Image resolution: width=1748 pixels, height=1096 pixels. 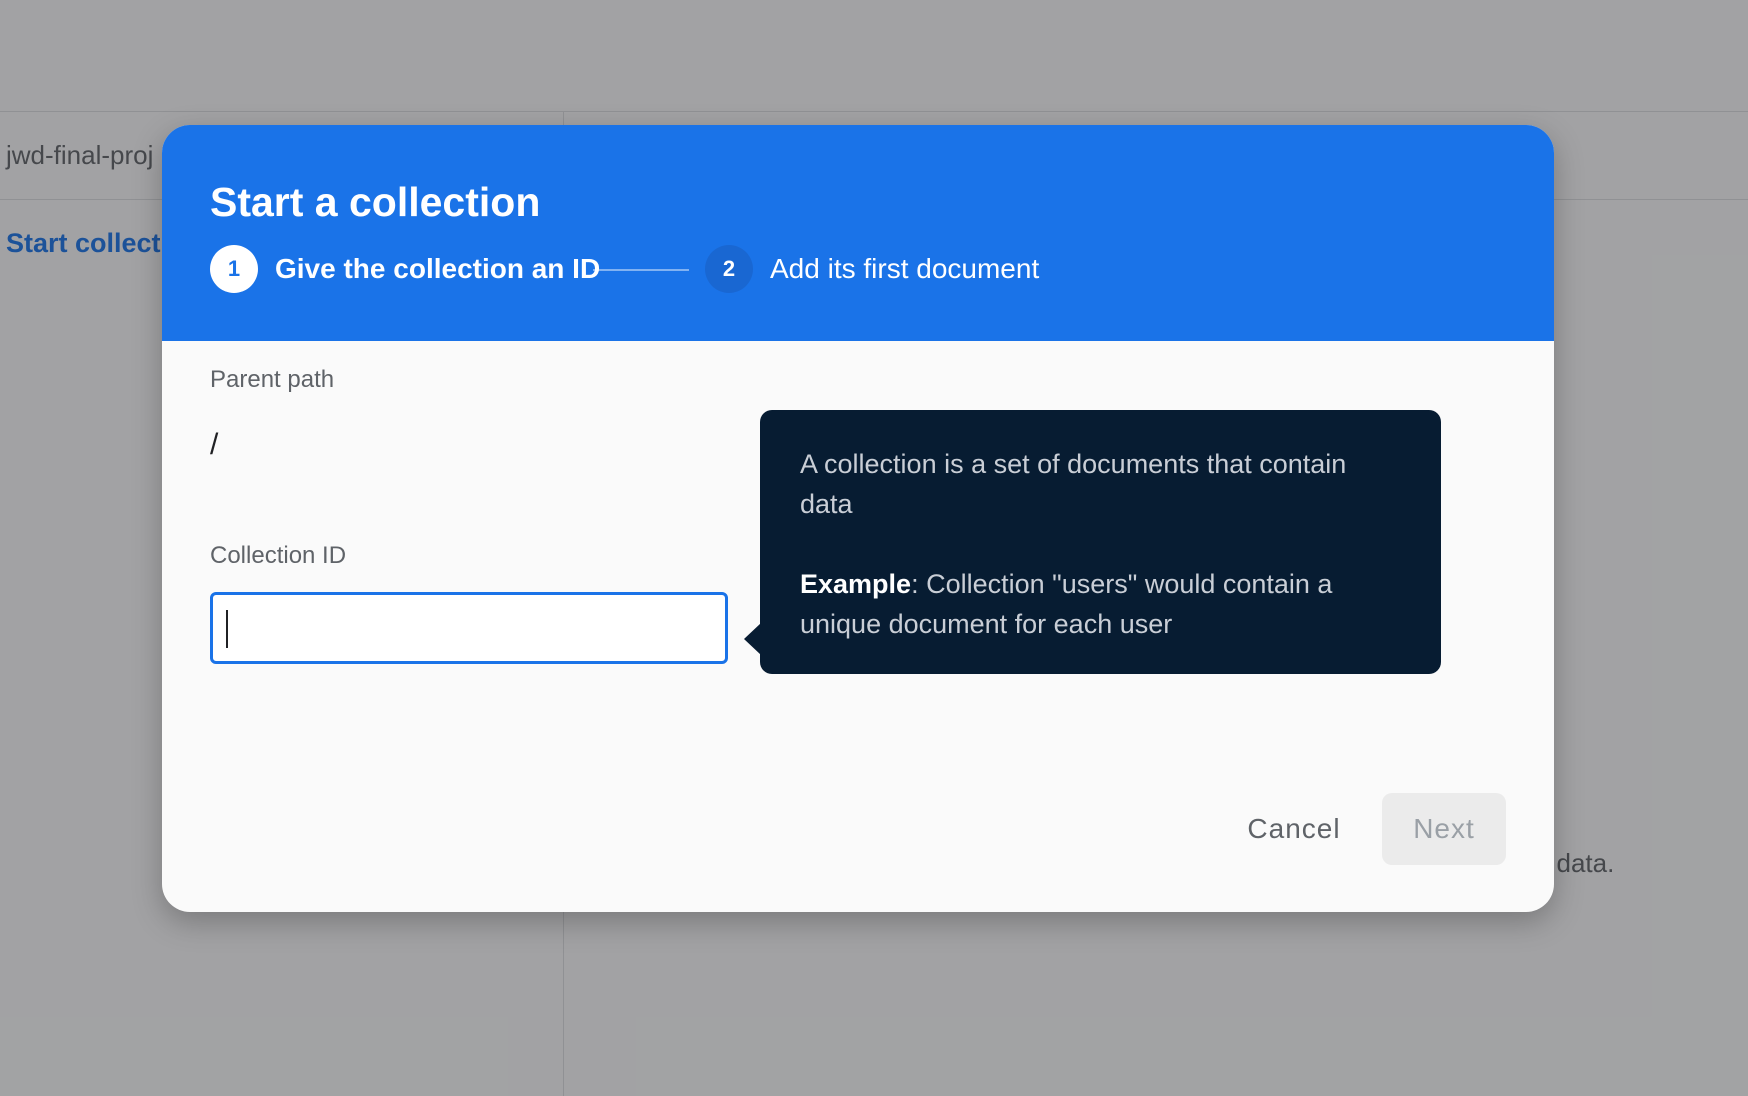 I want to click on parent-path-label: Parent path, so click(x=272, y=379).